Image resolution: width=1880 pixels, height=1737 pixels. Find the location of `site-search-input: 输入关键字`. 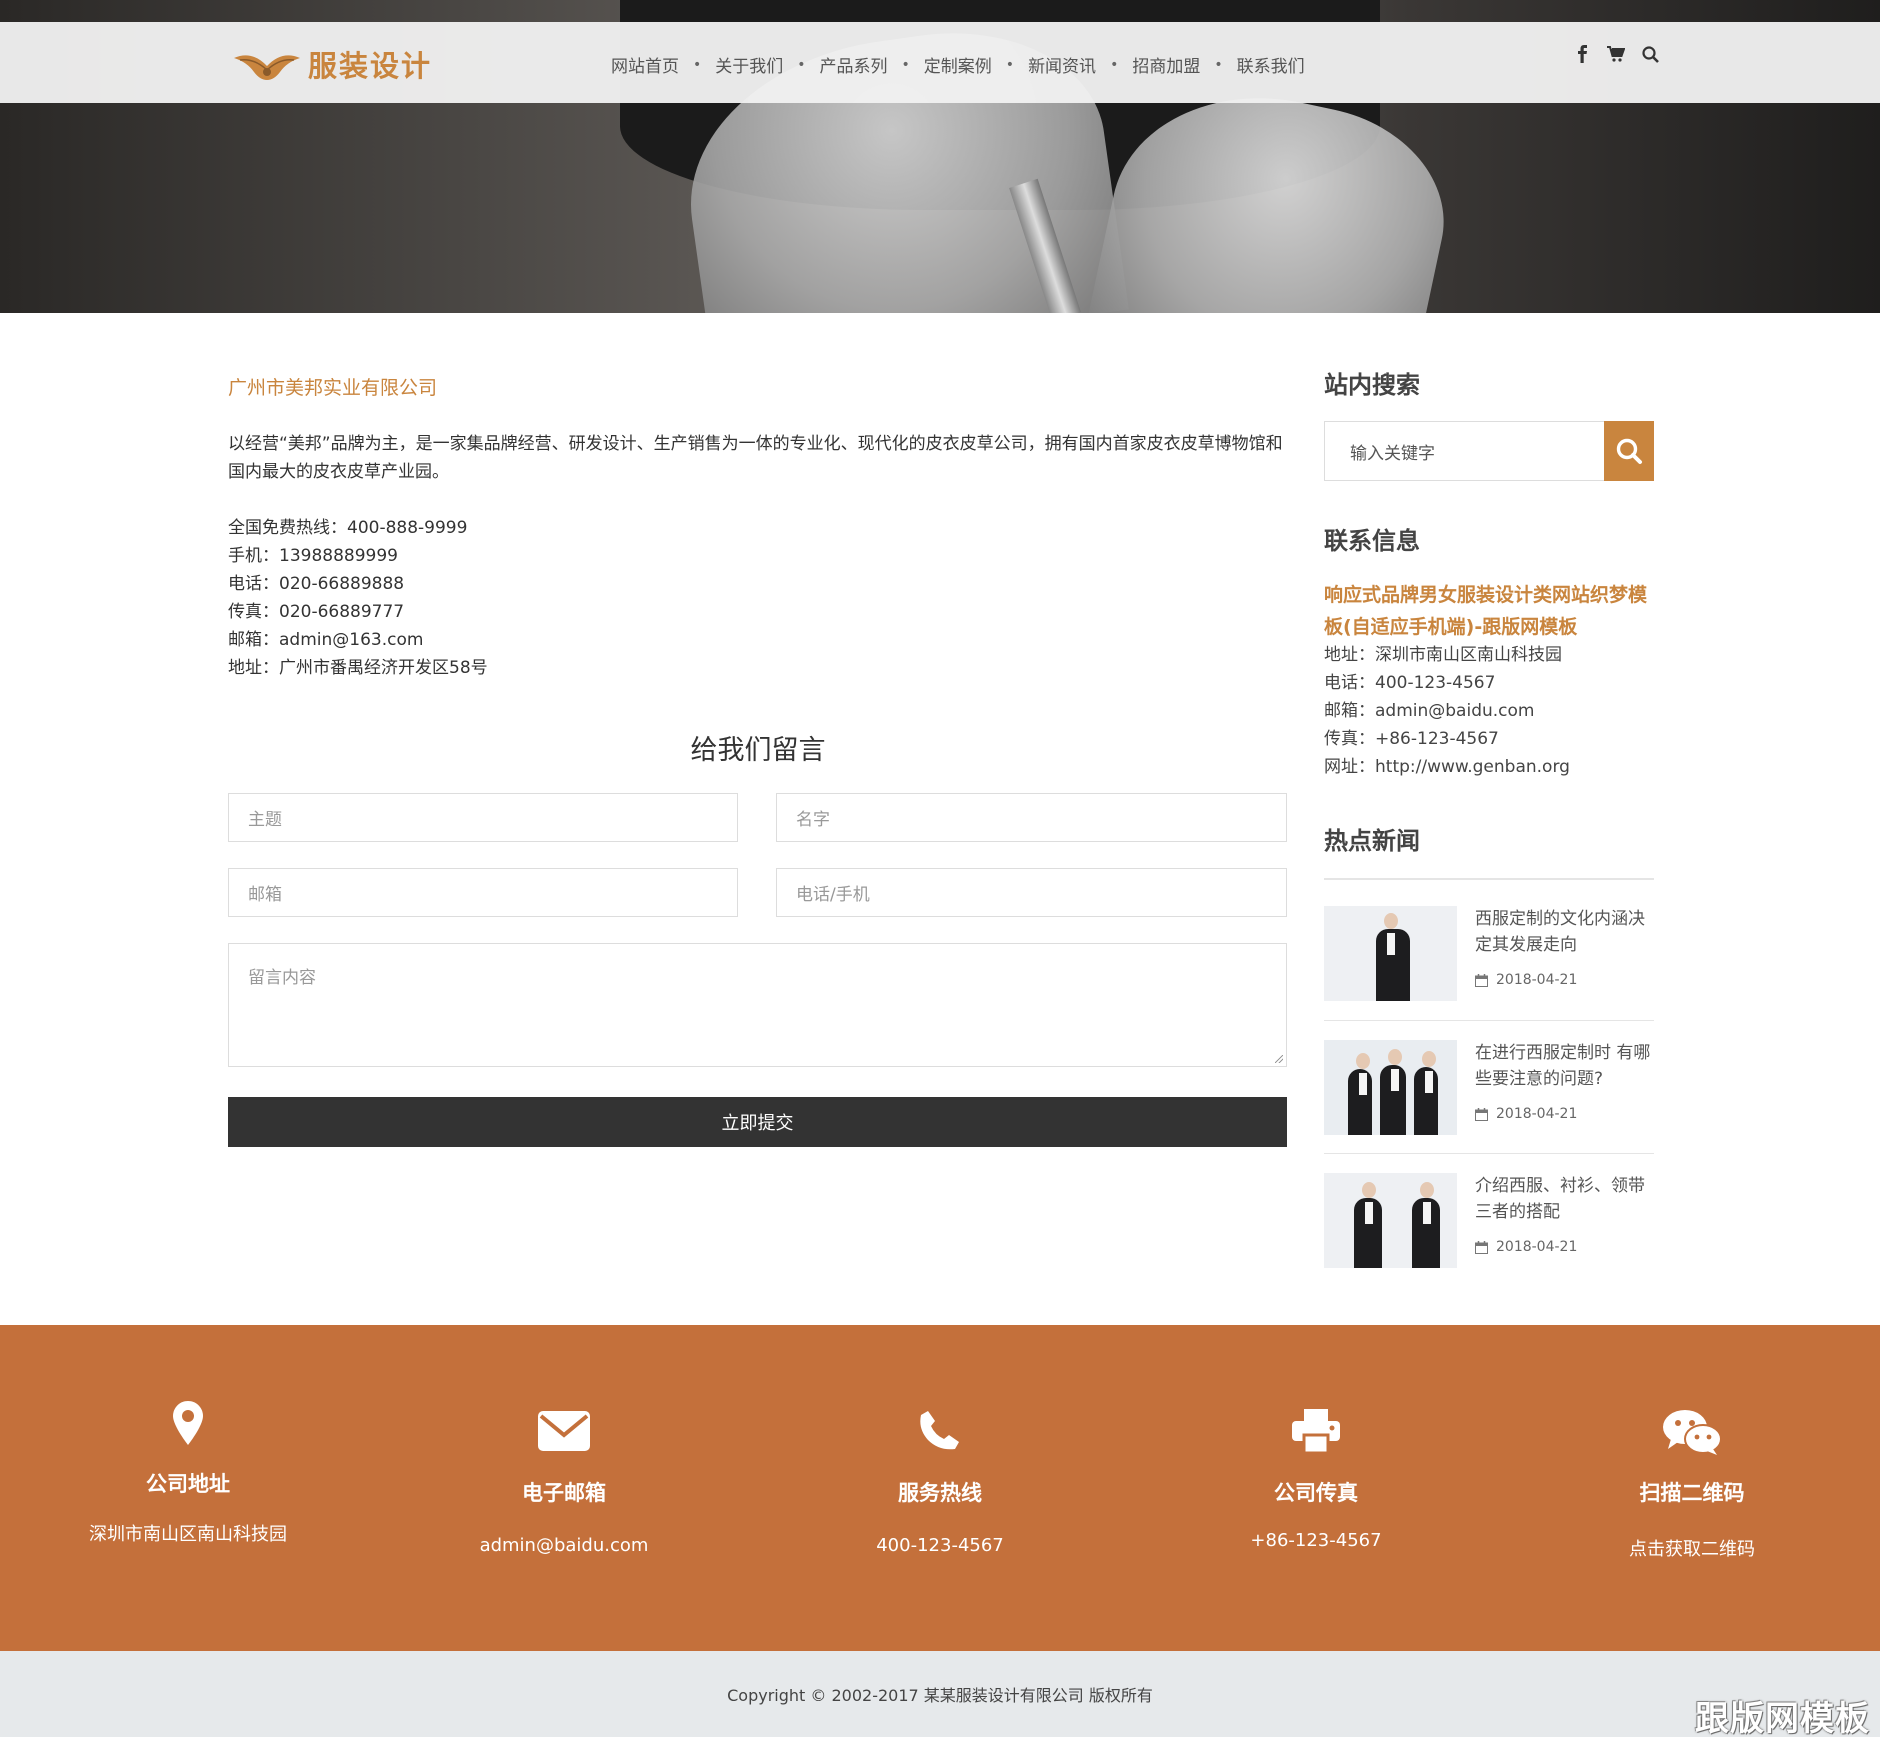

site-search-input: 输入关键字 is located at coordinates (1464, 451).